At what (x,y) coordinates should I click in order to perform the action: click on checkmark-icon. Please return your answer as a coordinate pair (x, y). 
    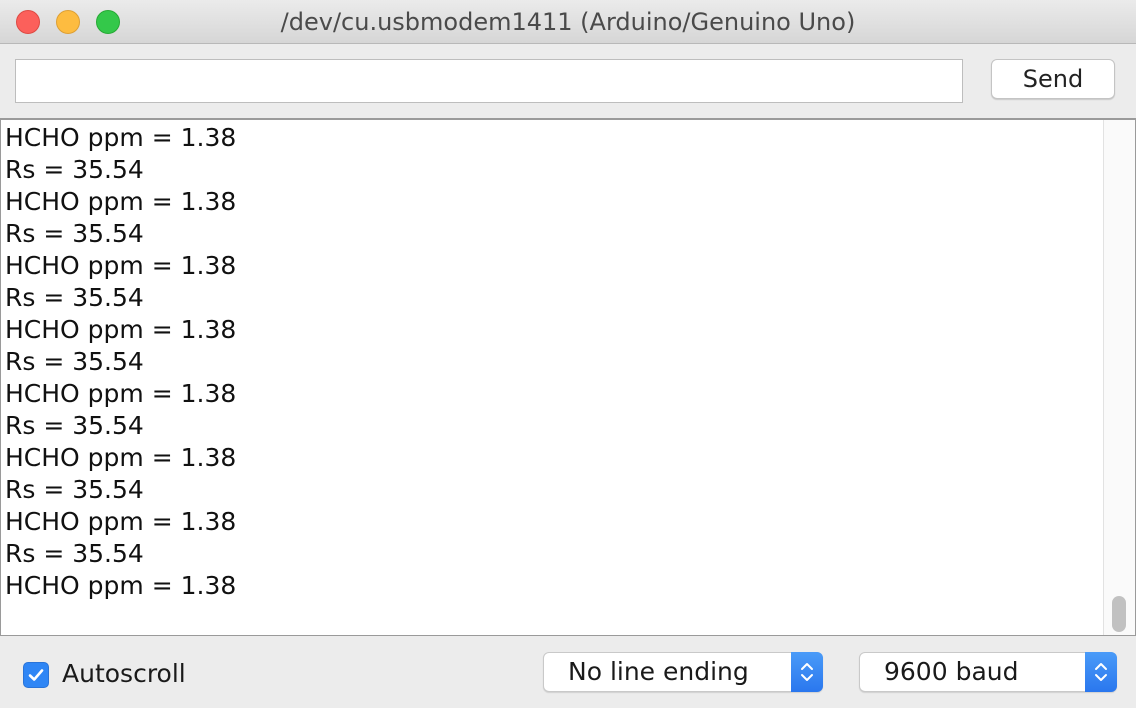
    Looking at the image, I should click on (36, 675).